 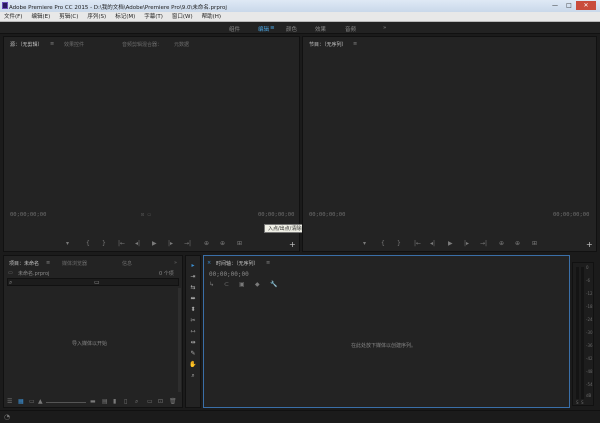 I want to click on tab-program: 节目：（无序列）, so click(x=328, y=44).